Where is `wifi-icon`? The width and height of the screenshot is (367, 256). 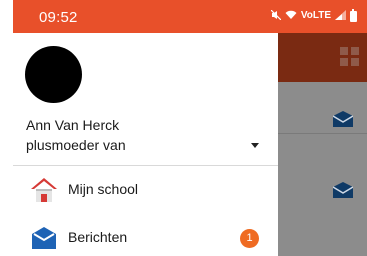 wifi-icon is located at coordinates (291, 16).